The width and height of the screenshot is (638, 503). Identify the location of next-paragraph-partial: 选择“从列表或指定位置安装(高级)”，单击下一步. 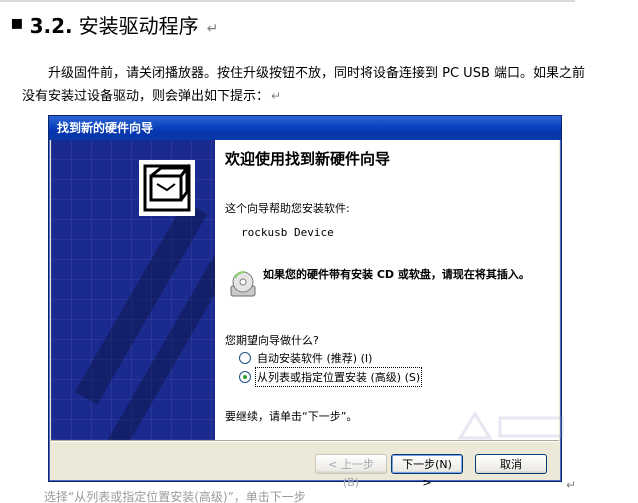
(175, 496).